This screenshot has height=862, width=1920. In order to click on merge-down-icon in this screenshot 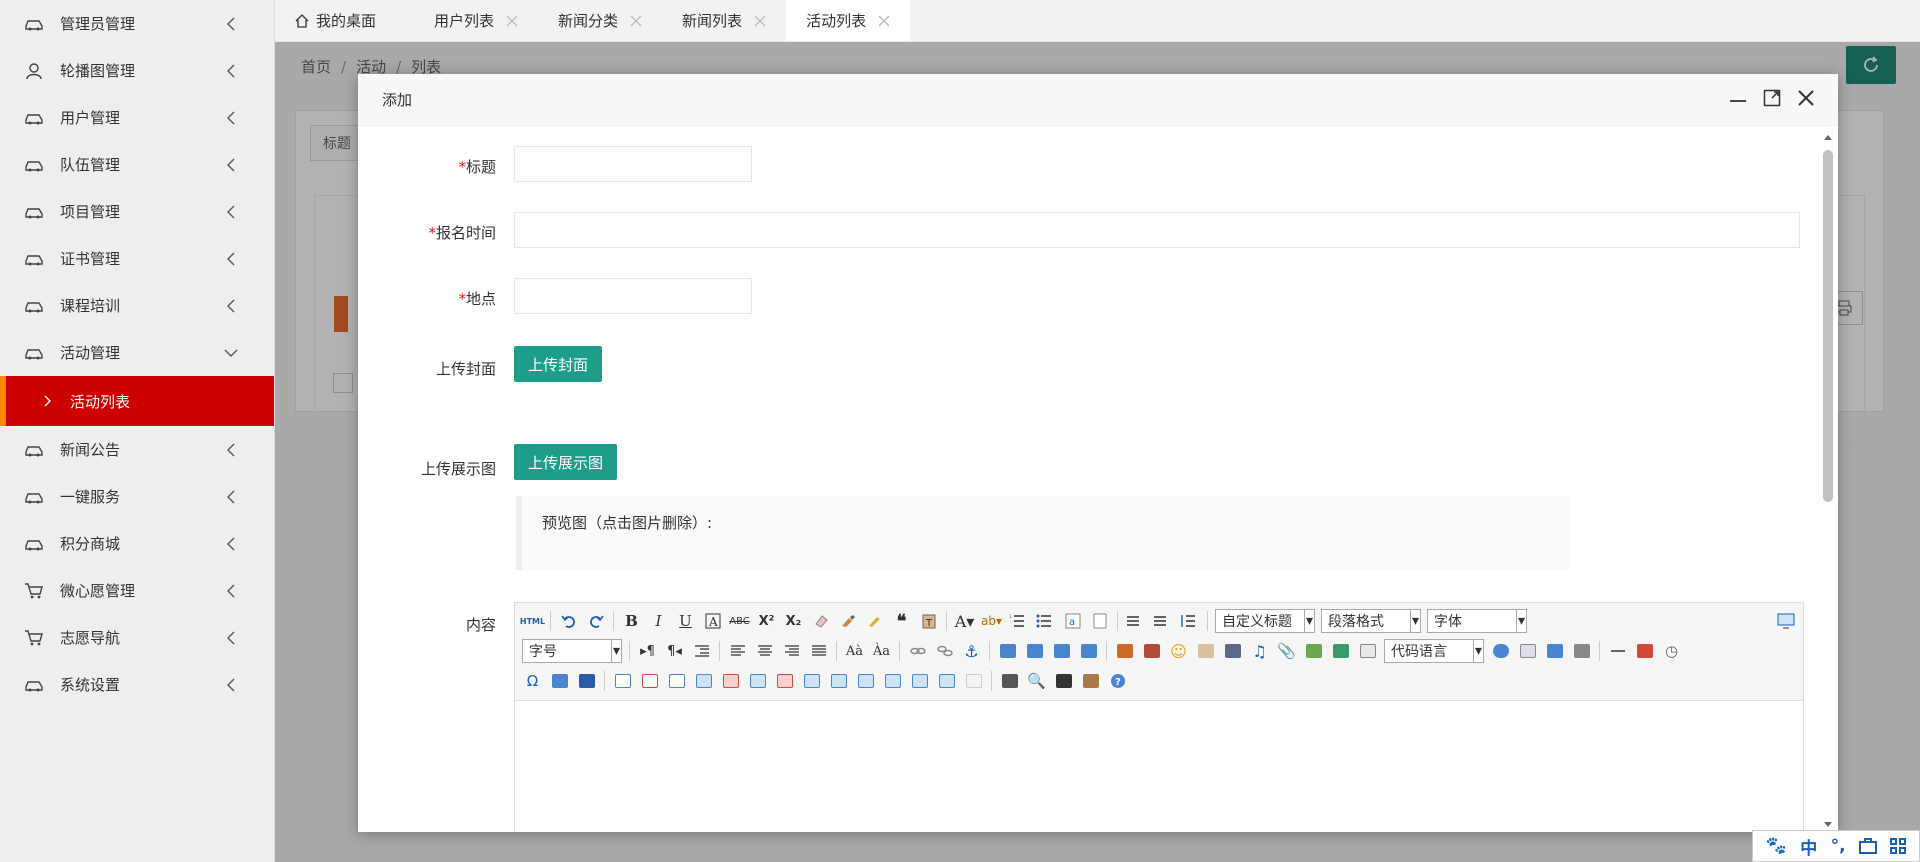, I will do `click(865, 681)`.